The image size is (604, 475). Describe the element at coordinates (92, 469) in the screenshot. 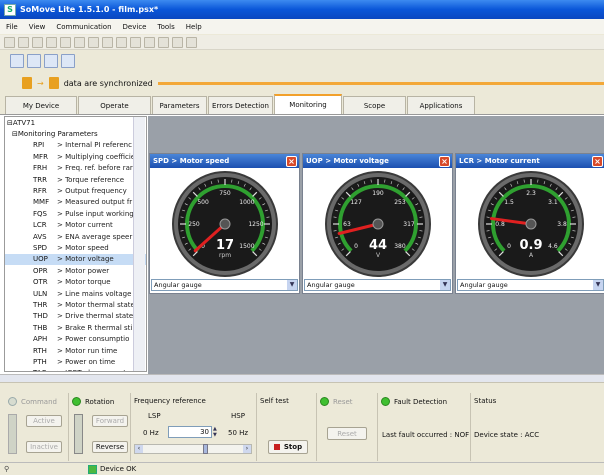

I see `device-ok-icon` at that location.